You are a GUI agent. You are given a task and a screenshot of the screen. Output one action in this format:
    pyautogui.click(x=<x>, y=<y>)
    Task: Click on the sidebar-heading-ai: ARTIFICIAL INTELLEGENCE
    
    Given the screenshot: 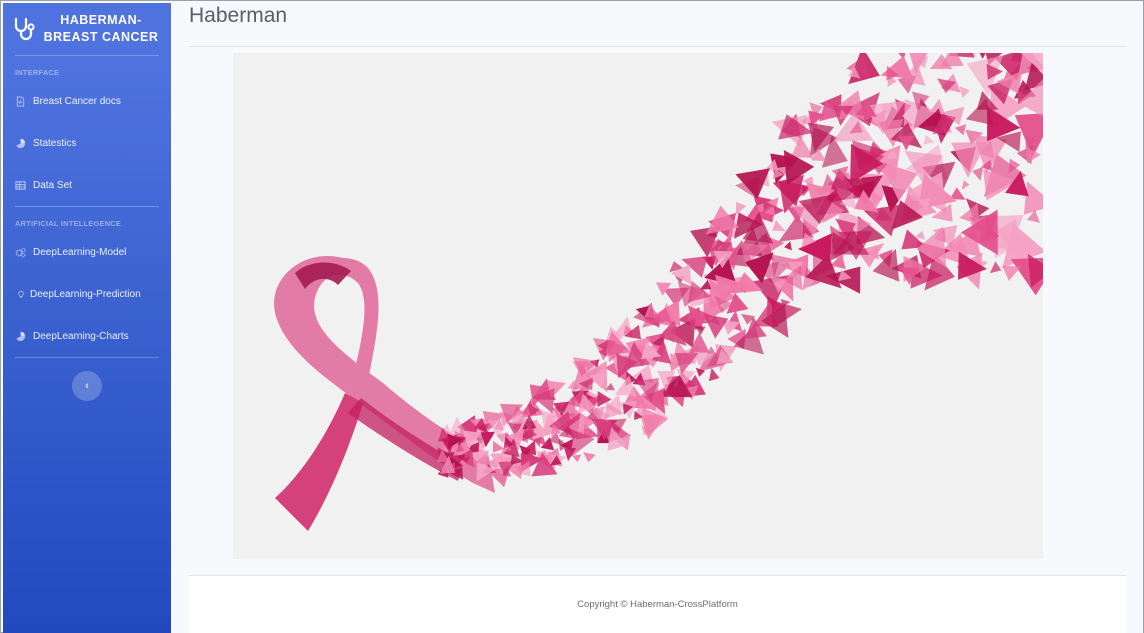 What is the action you would take?
    pyautogui.click(x=68, y=223)
    